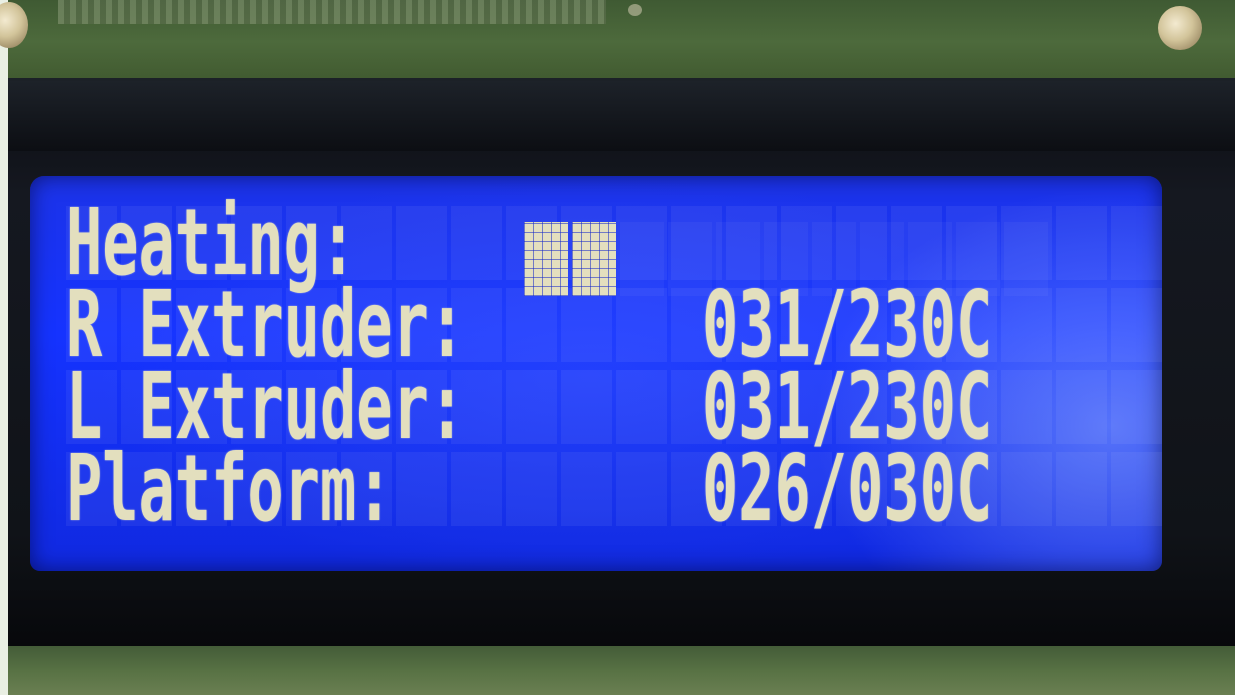 This screenshot has height=695, width=1235. I want to click on right-extruder-temp: 031/230C, so click(847, 324).